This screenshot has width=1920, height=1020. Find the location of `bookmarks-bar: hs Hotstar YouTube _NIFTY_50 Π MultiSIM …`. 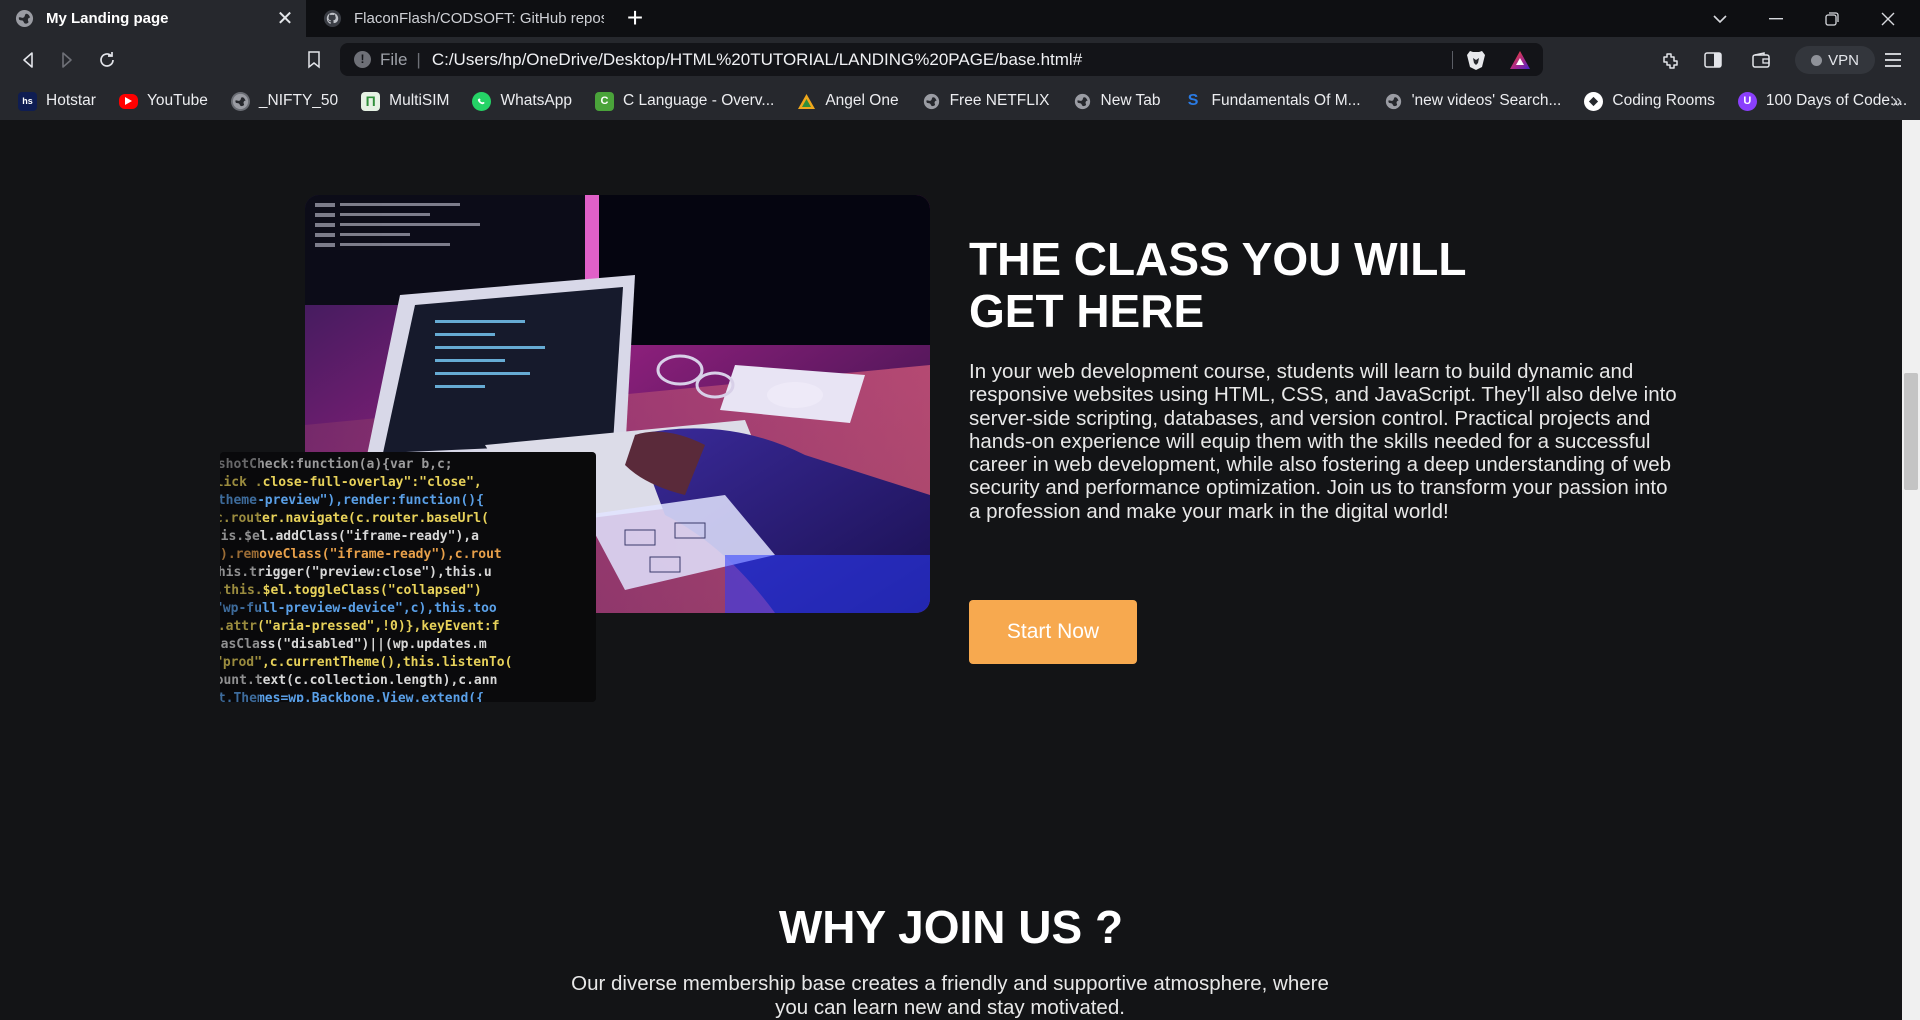

bookmarks-bar: hs Hotstar YouTube _NIFTY_50 Π MultiSIM … is located at coordinates (960, 101).